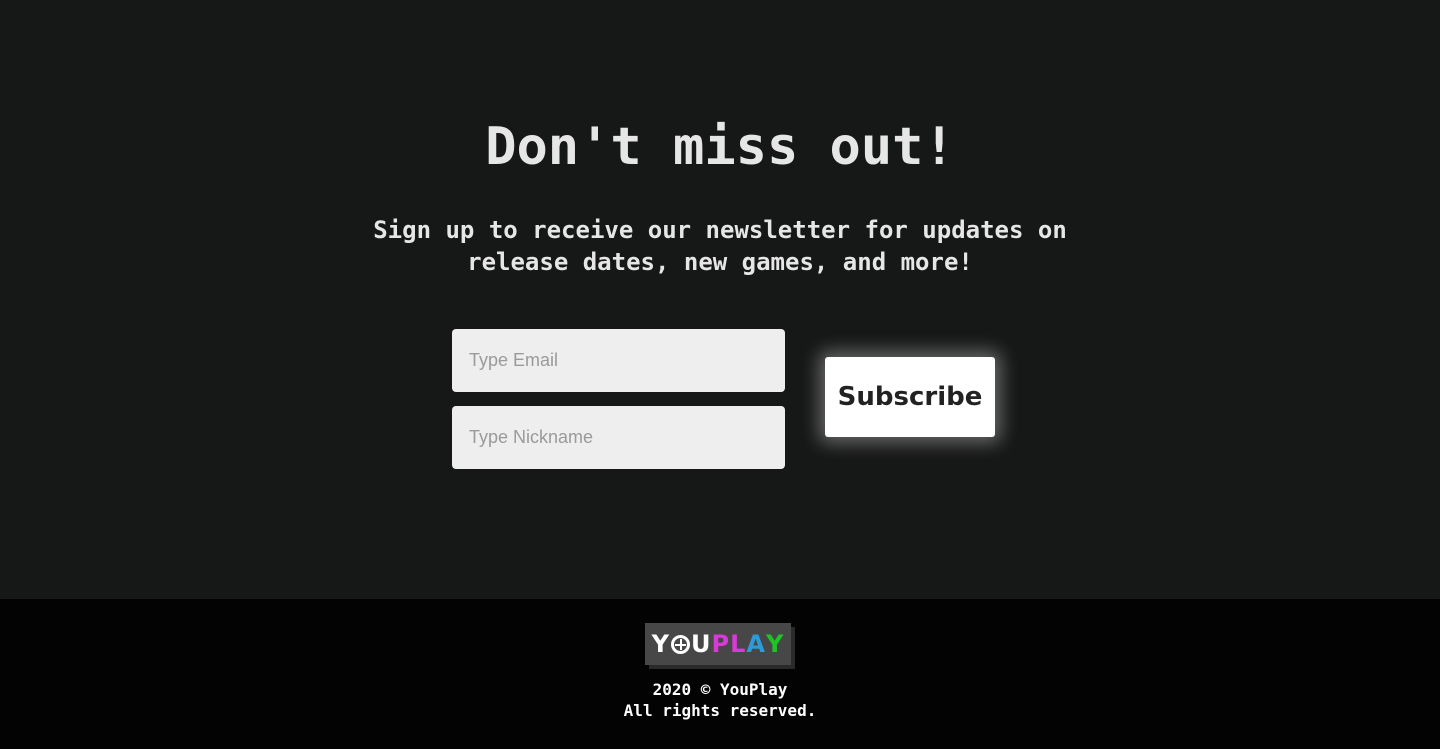 The image size is (1440, 749). I want to click on logo-letter-y2: Y, so click(775, 644).